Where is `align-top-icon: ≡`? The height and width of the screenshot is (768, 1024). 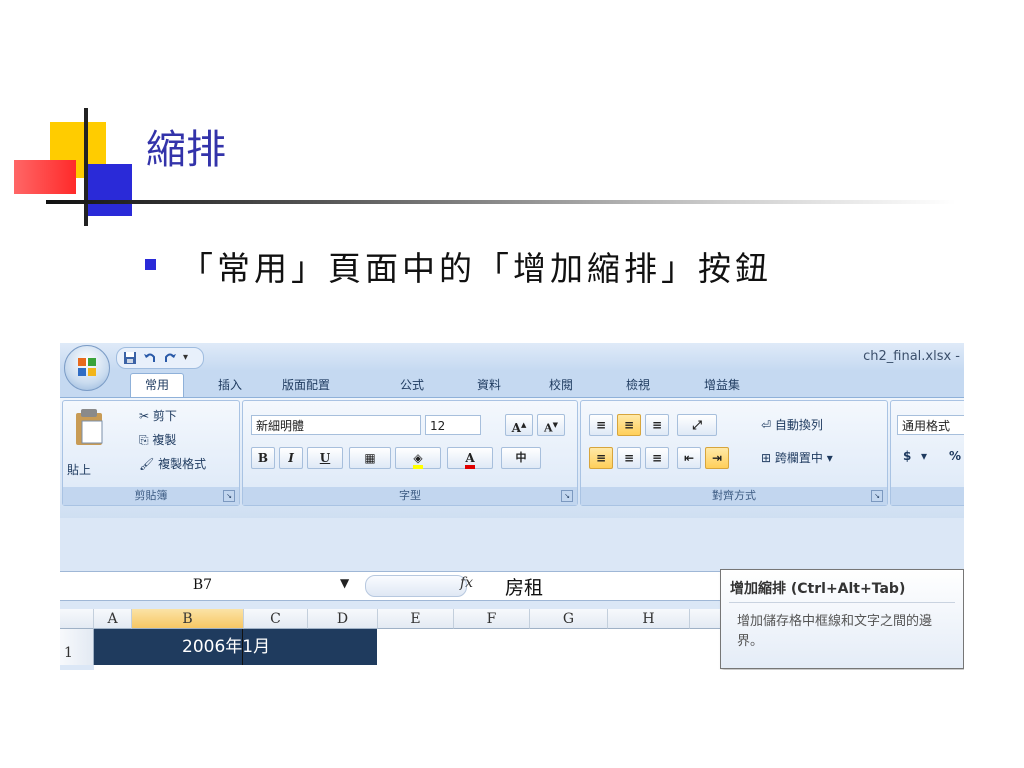 align-top-icon: ≡ is located at coordinates (601, 425).